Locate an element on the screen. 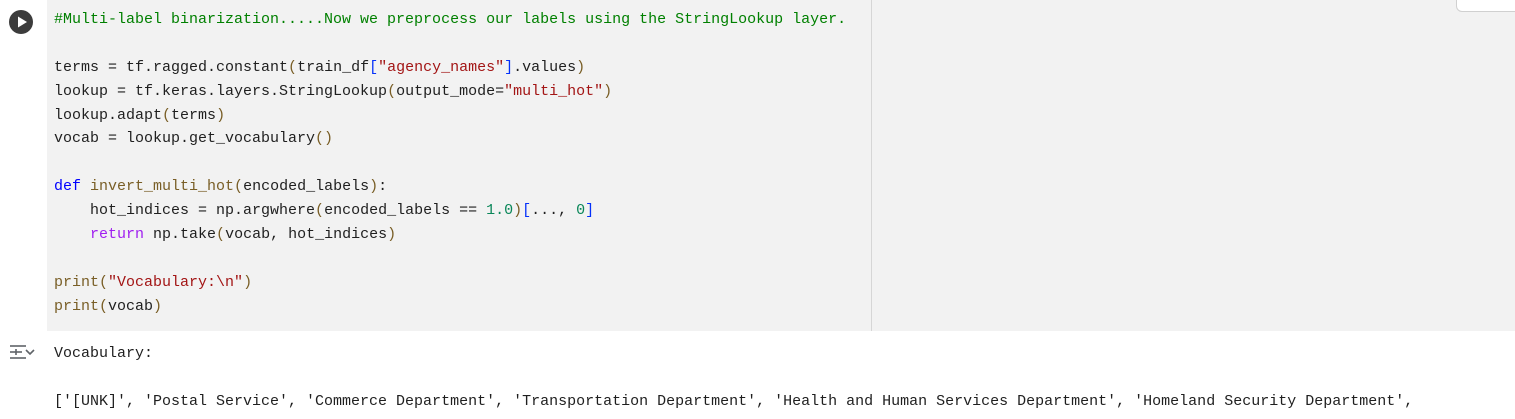  code-token: lookup = tf.keras.layers.StringLookup is located at coordinates (221, 91).